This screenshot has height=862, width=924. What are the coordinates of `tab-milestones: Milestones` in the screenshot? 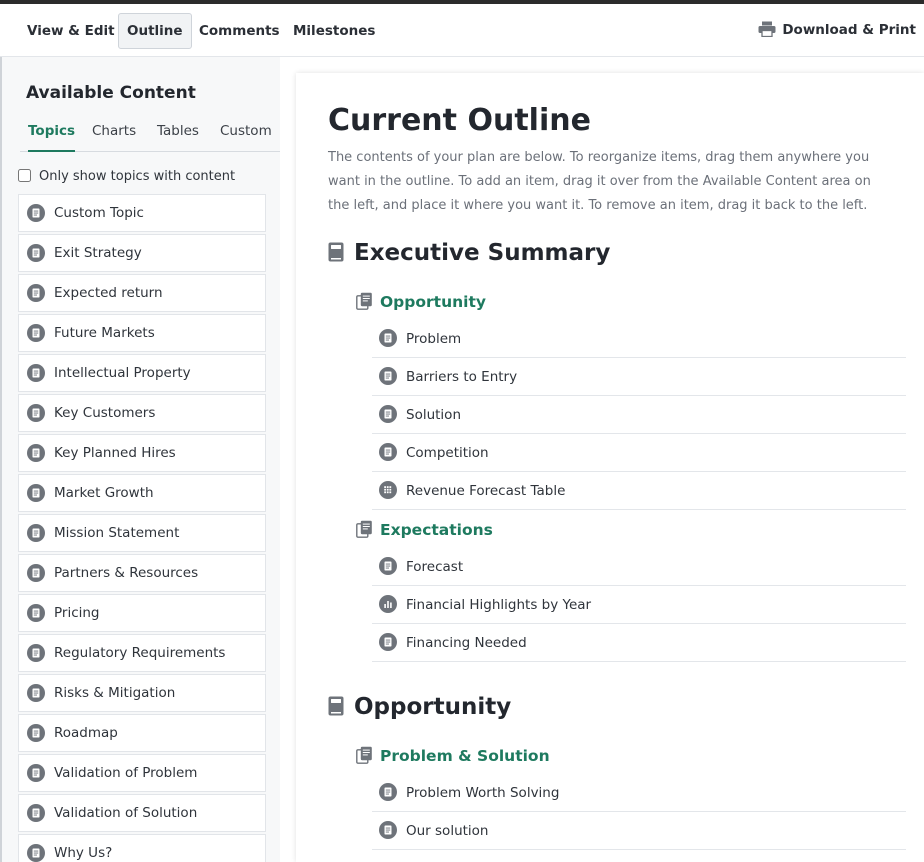 It's located at (334, 31).